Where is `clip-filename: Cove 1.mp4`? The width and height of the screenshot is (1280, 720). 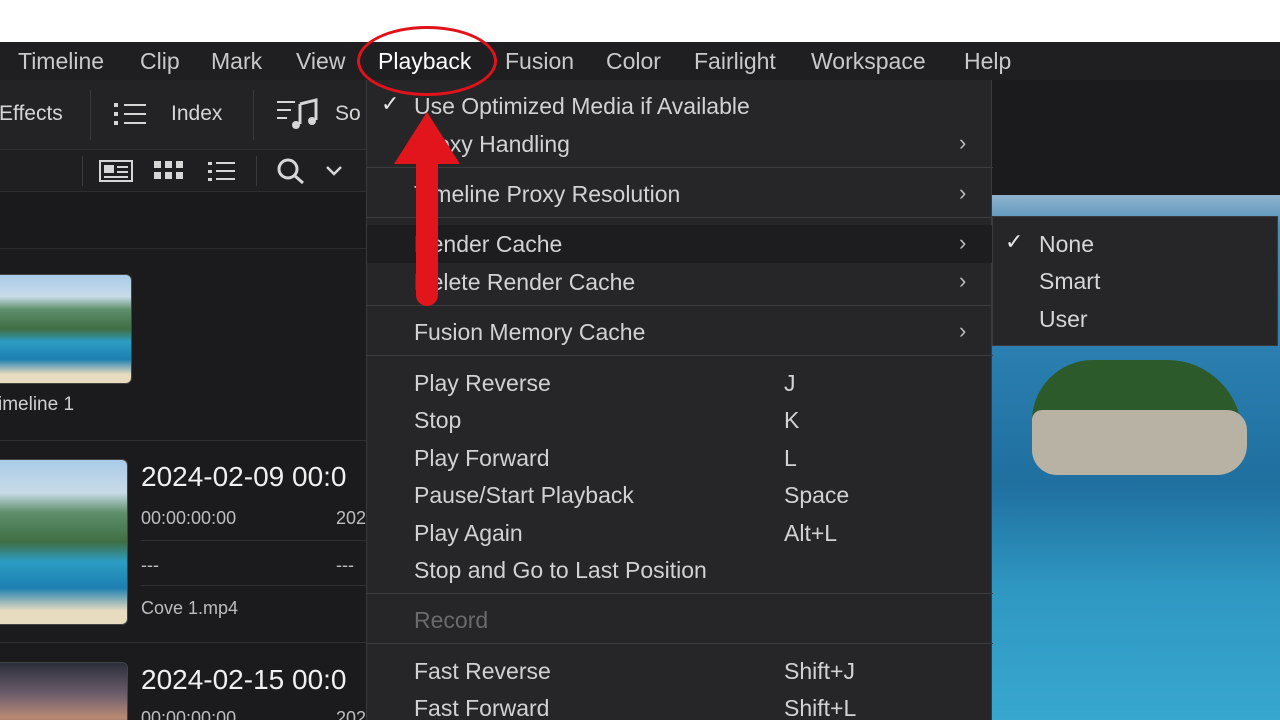
clip-filename: Cove 1.mp4 is located at coordinates (190, 608).